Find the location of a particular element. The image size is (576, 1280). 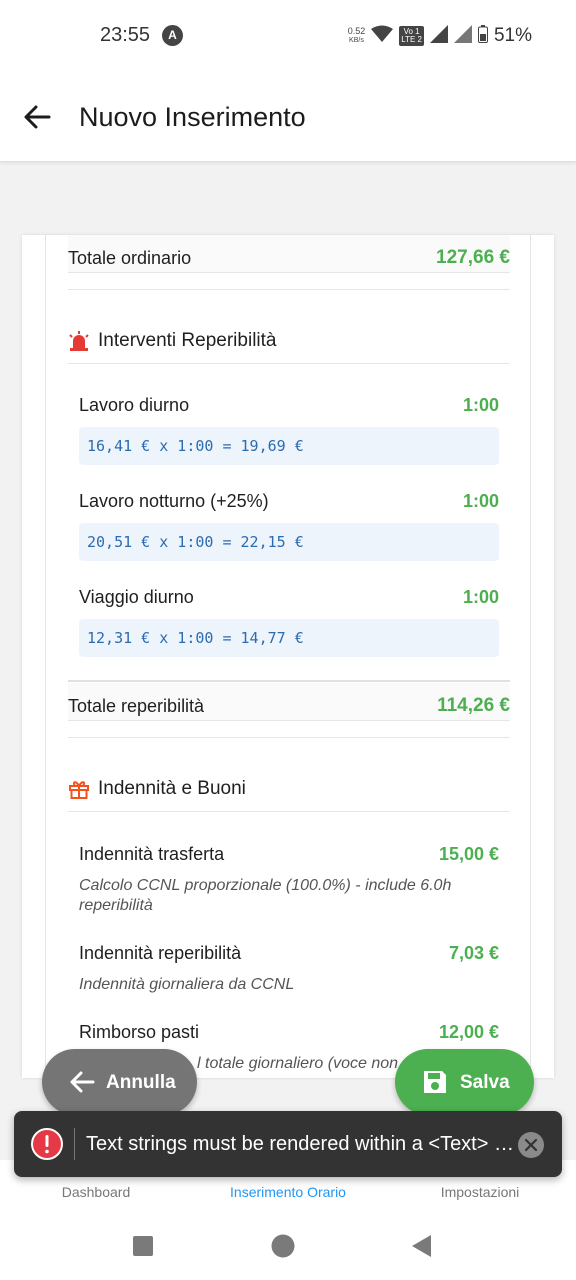

volte-icon: Vo 1 LTE 2 is located at coordinates (411, 36).